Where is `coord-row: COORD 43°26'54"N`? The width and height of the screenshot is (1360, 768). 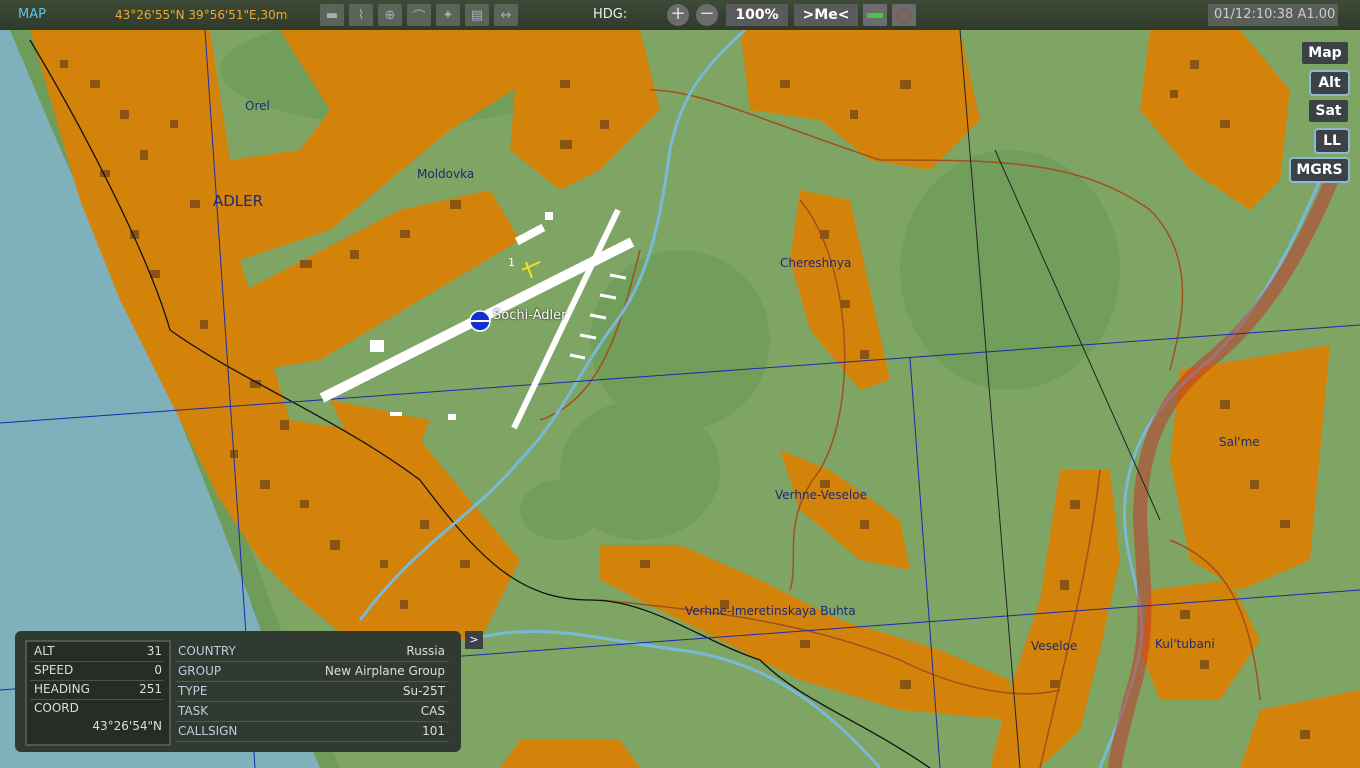 coord-row: COORD 43°26'54"N is located at coordinates (97, 719).